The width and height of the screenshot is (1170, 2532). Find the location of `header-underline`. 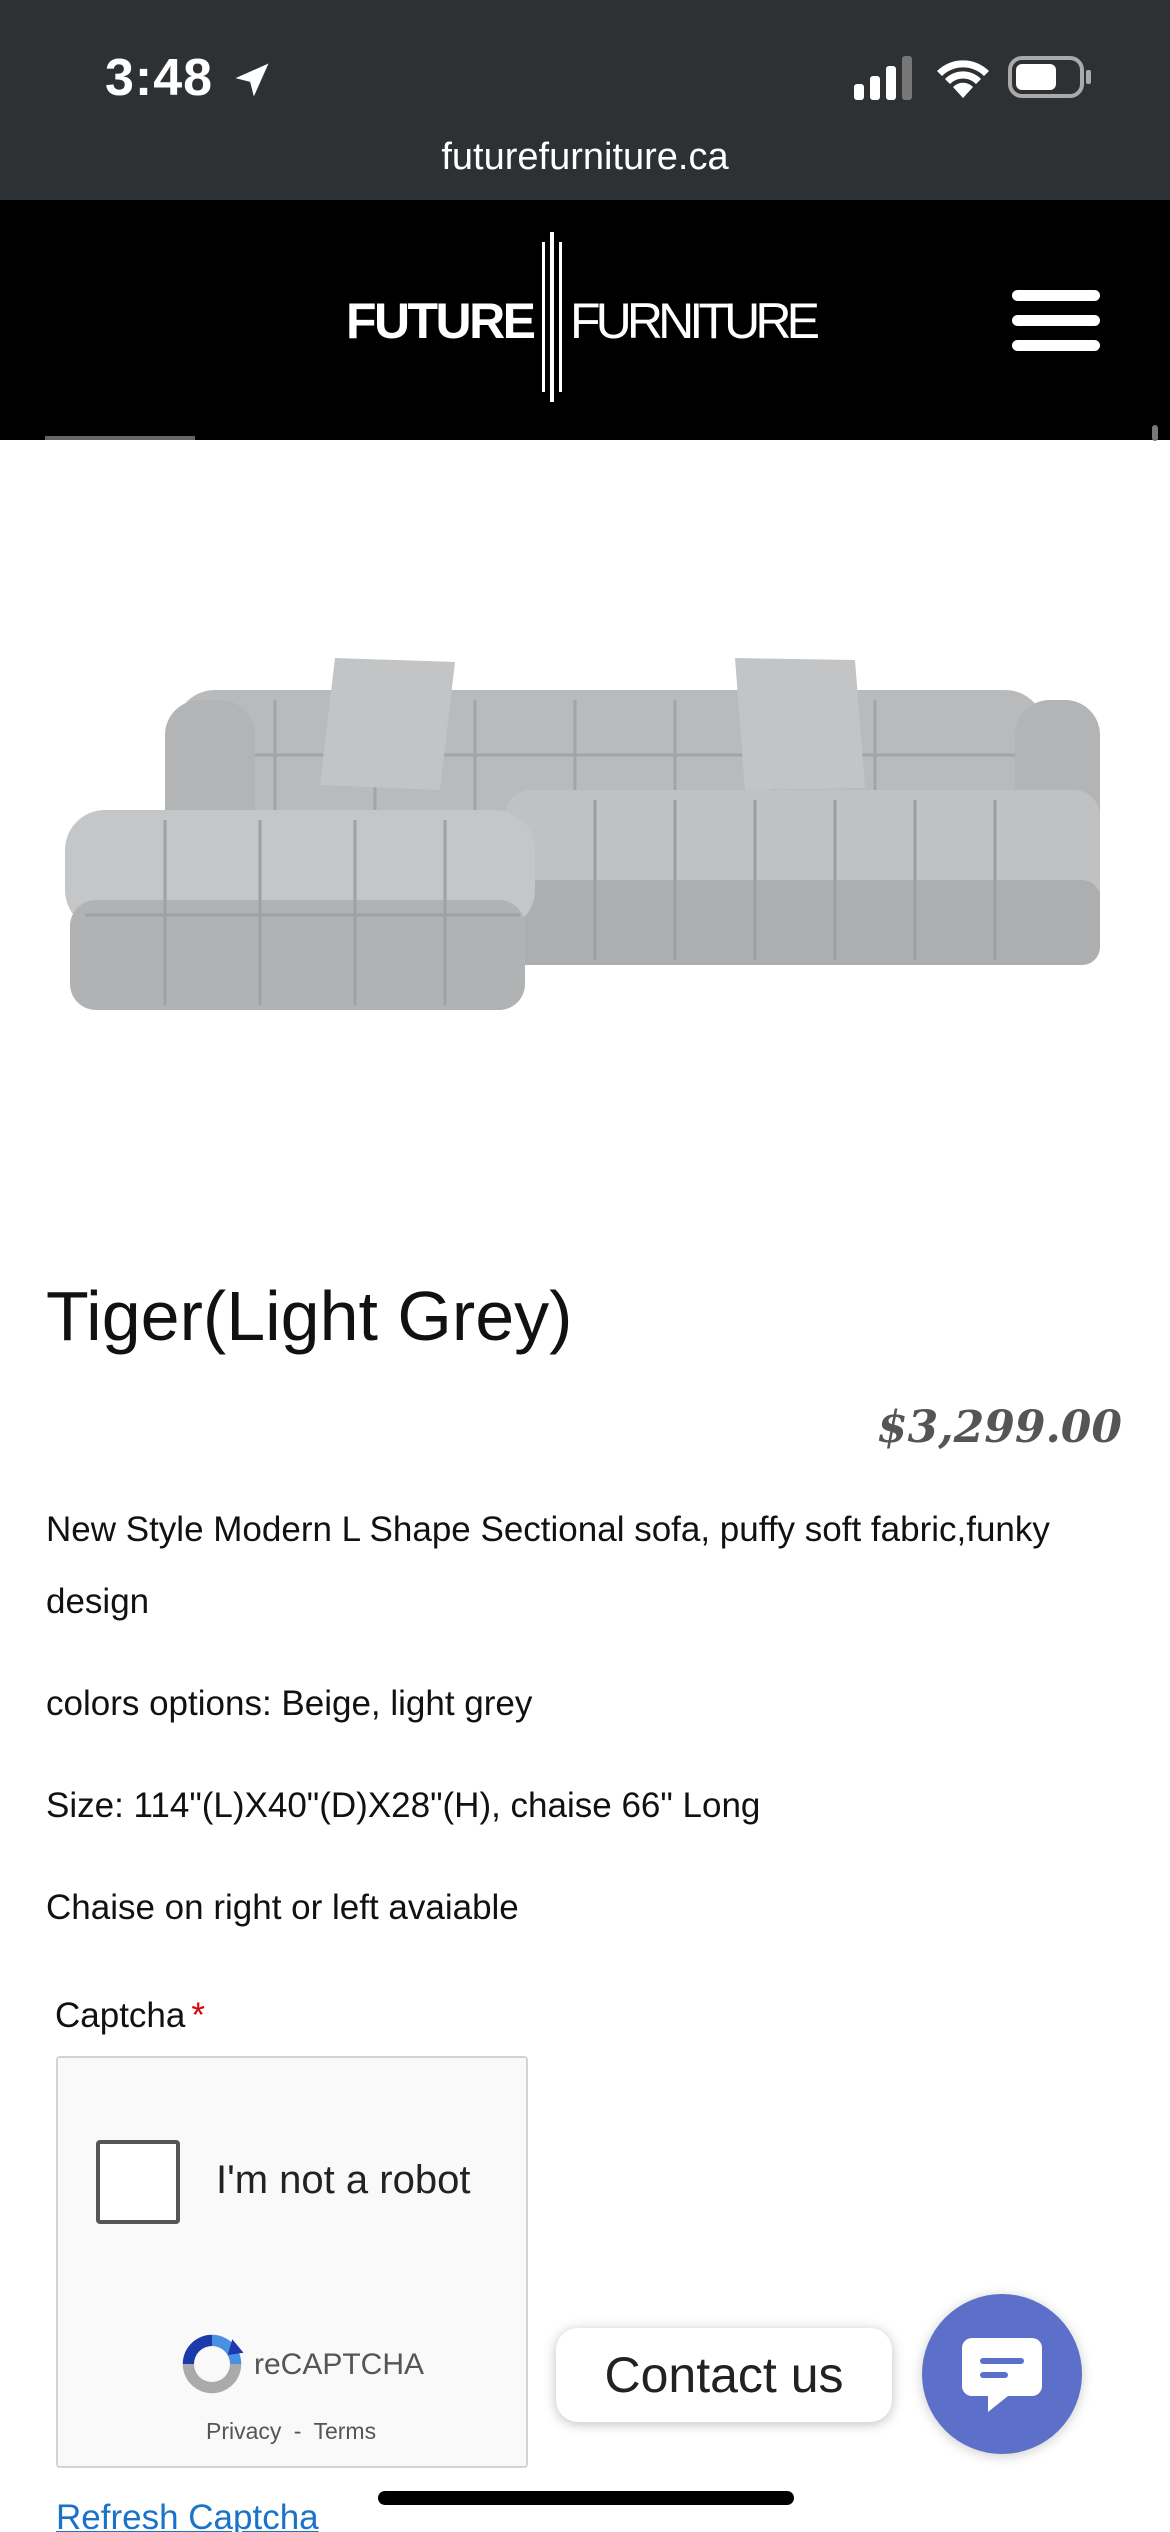

header-underline is located at coordinates (120, 438).